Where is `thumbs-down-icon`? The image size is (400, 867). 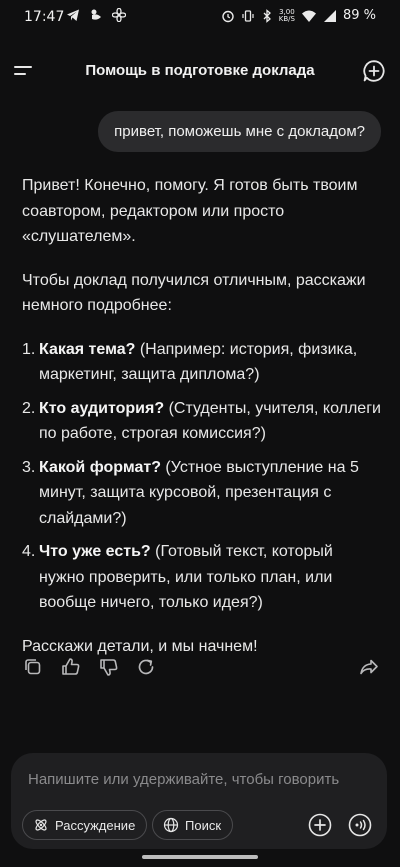
thumbs-down-icon is located at coordinates (109, 667).